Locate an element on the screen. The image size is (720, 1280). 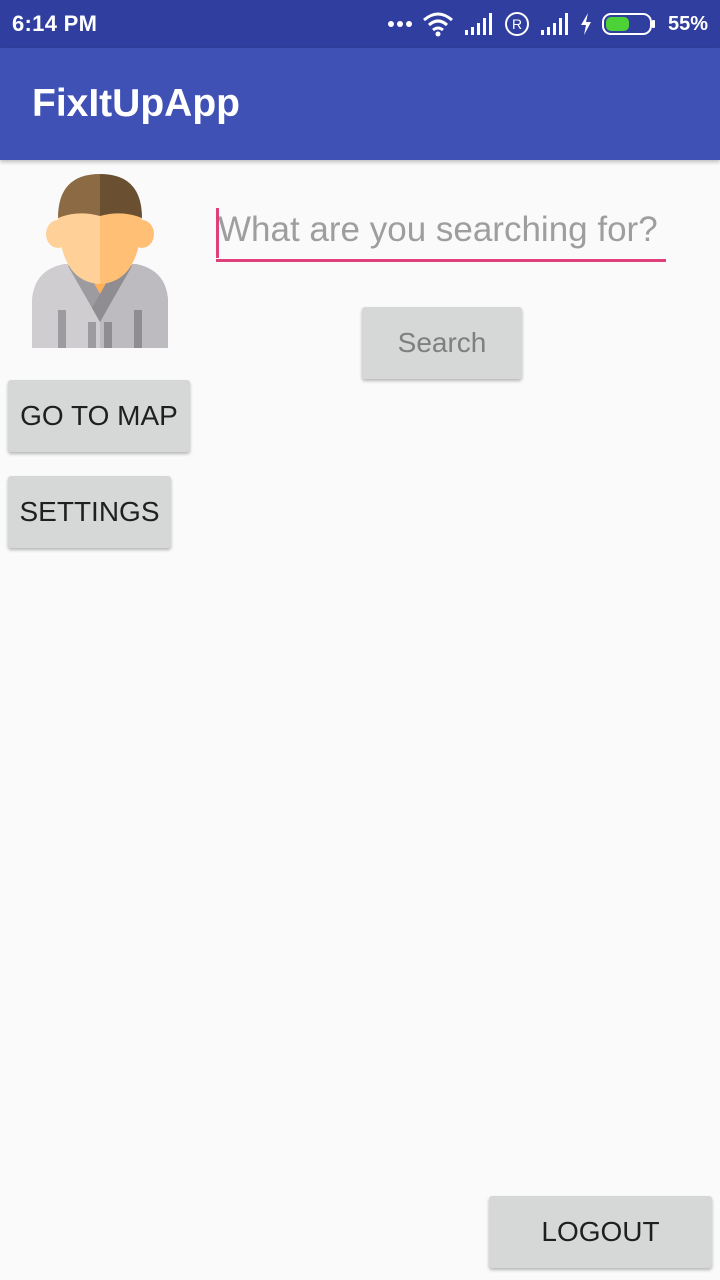
status-time: 6:14 PM is located at coordinates (55, 23).